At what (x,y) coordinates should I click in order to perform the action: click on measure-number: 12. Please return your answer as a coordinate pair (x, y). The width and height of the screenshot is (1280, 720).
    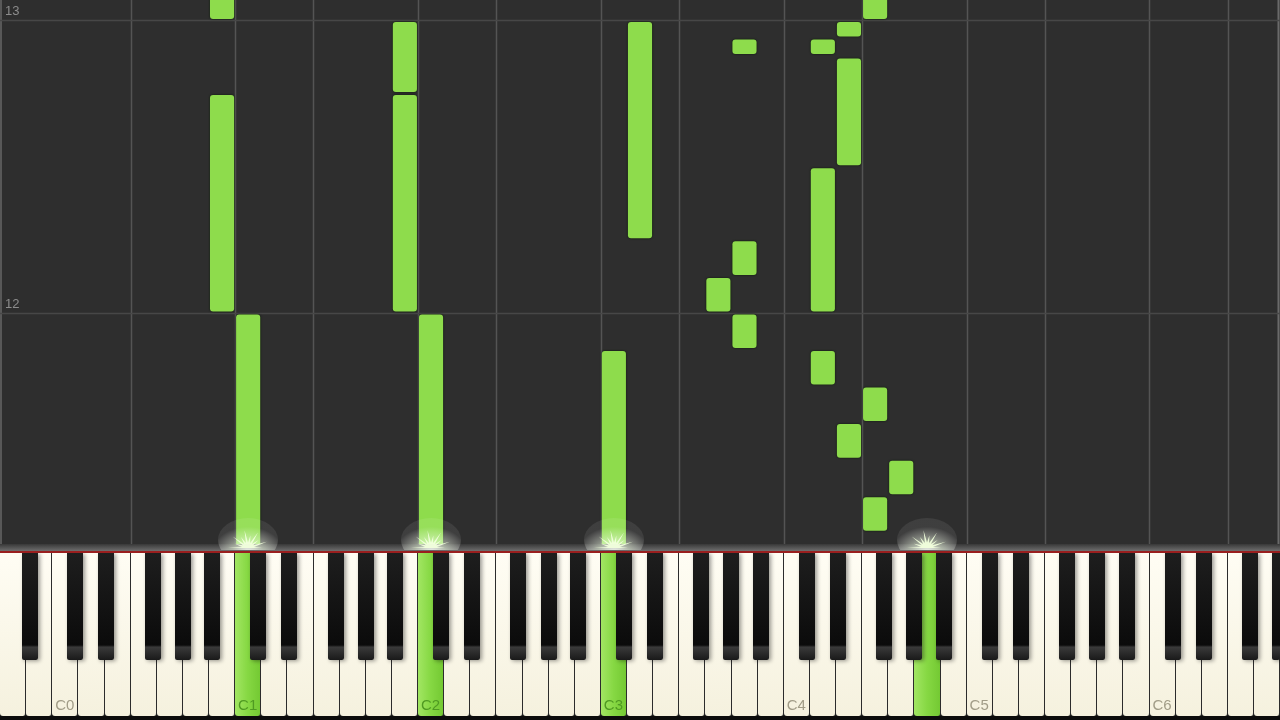
    Looking at the image, I should click on (12, 303).